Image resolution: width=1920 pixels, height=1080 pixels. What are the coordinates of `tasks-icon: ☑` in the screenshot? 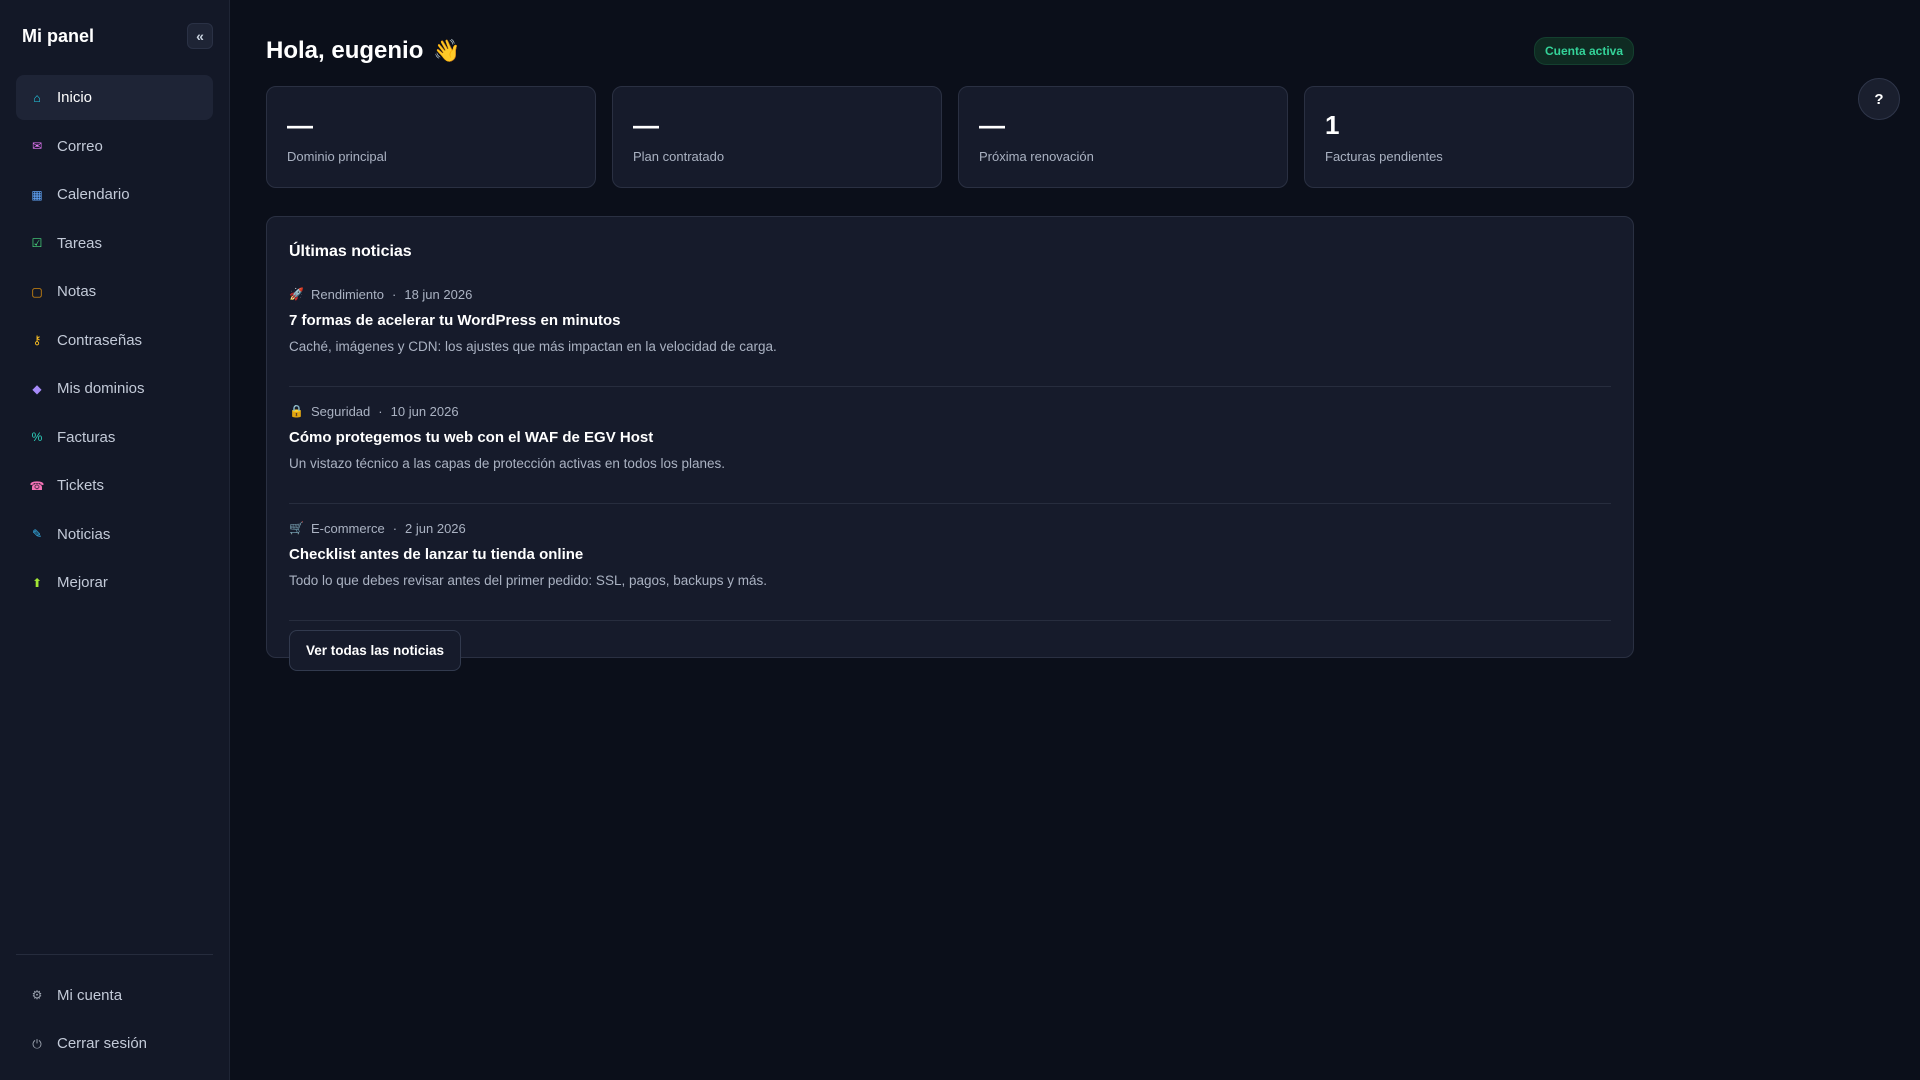 It's located at (37, 243).